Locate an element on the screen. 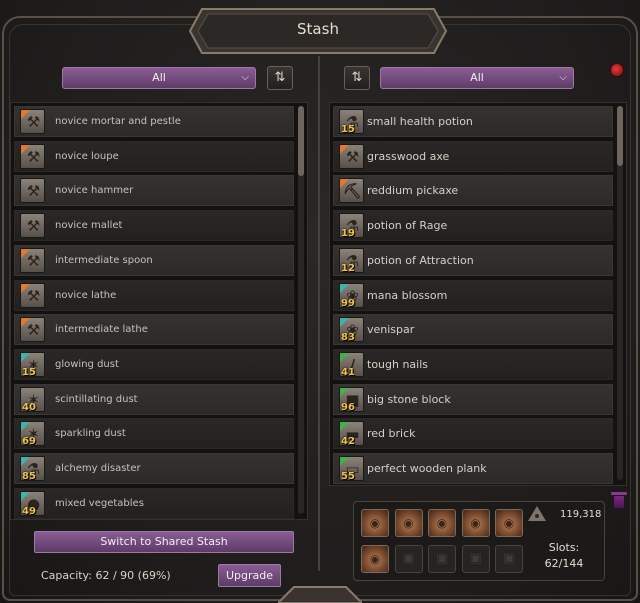 This screenshot has width=640, height=603. list-item: ⚗ 85 alchemy disaster is located at coordinates (154, 468).